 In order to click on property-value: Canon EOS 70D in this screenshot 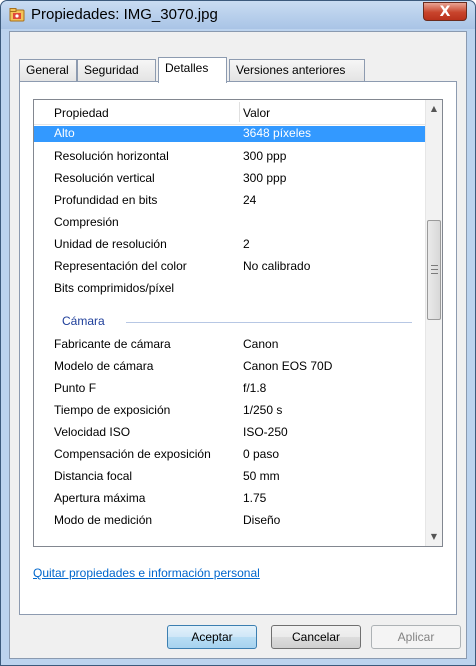, I will do `click(288, 366)`.